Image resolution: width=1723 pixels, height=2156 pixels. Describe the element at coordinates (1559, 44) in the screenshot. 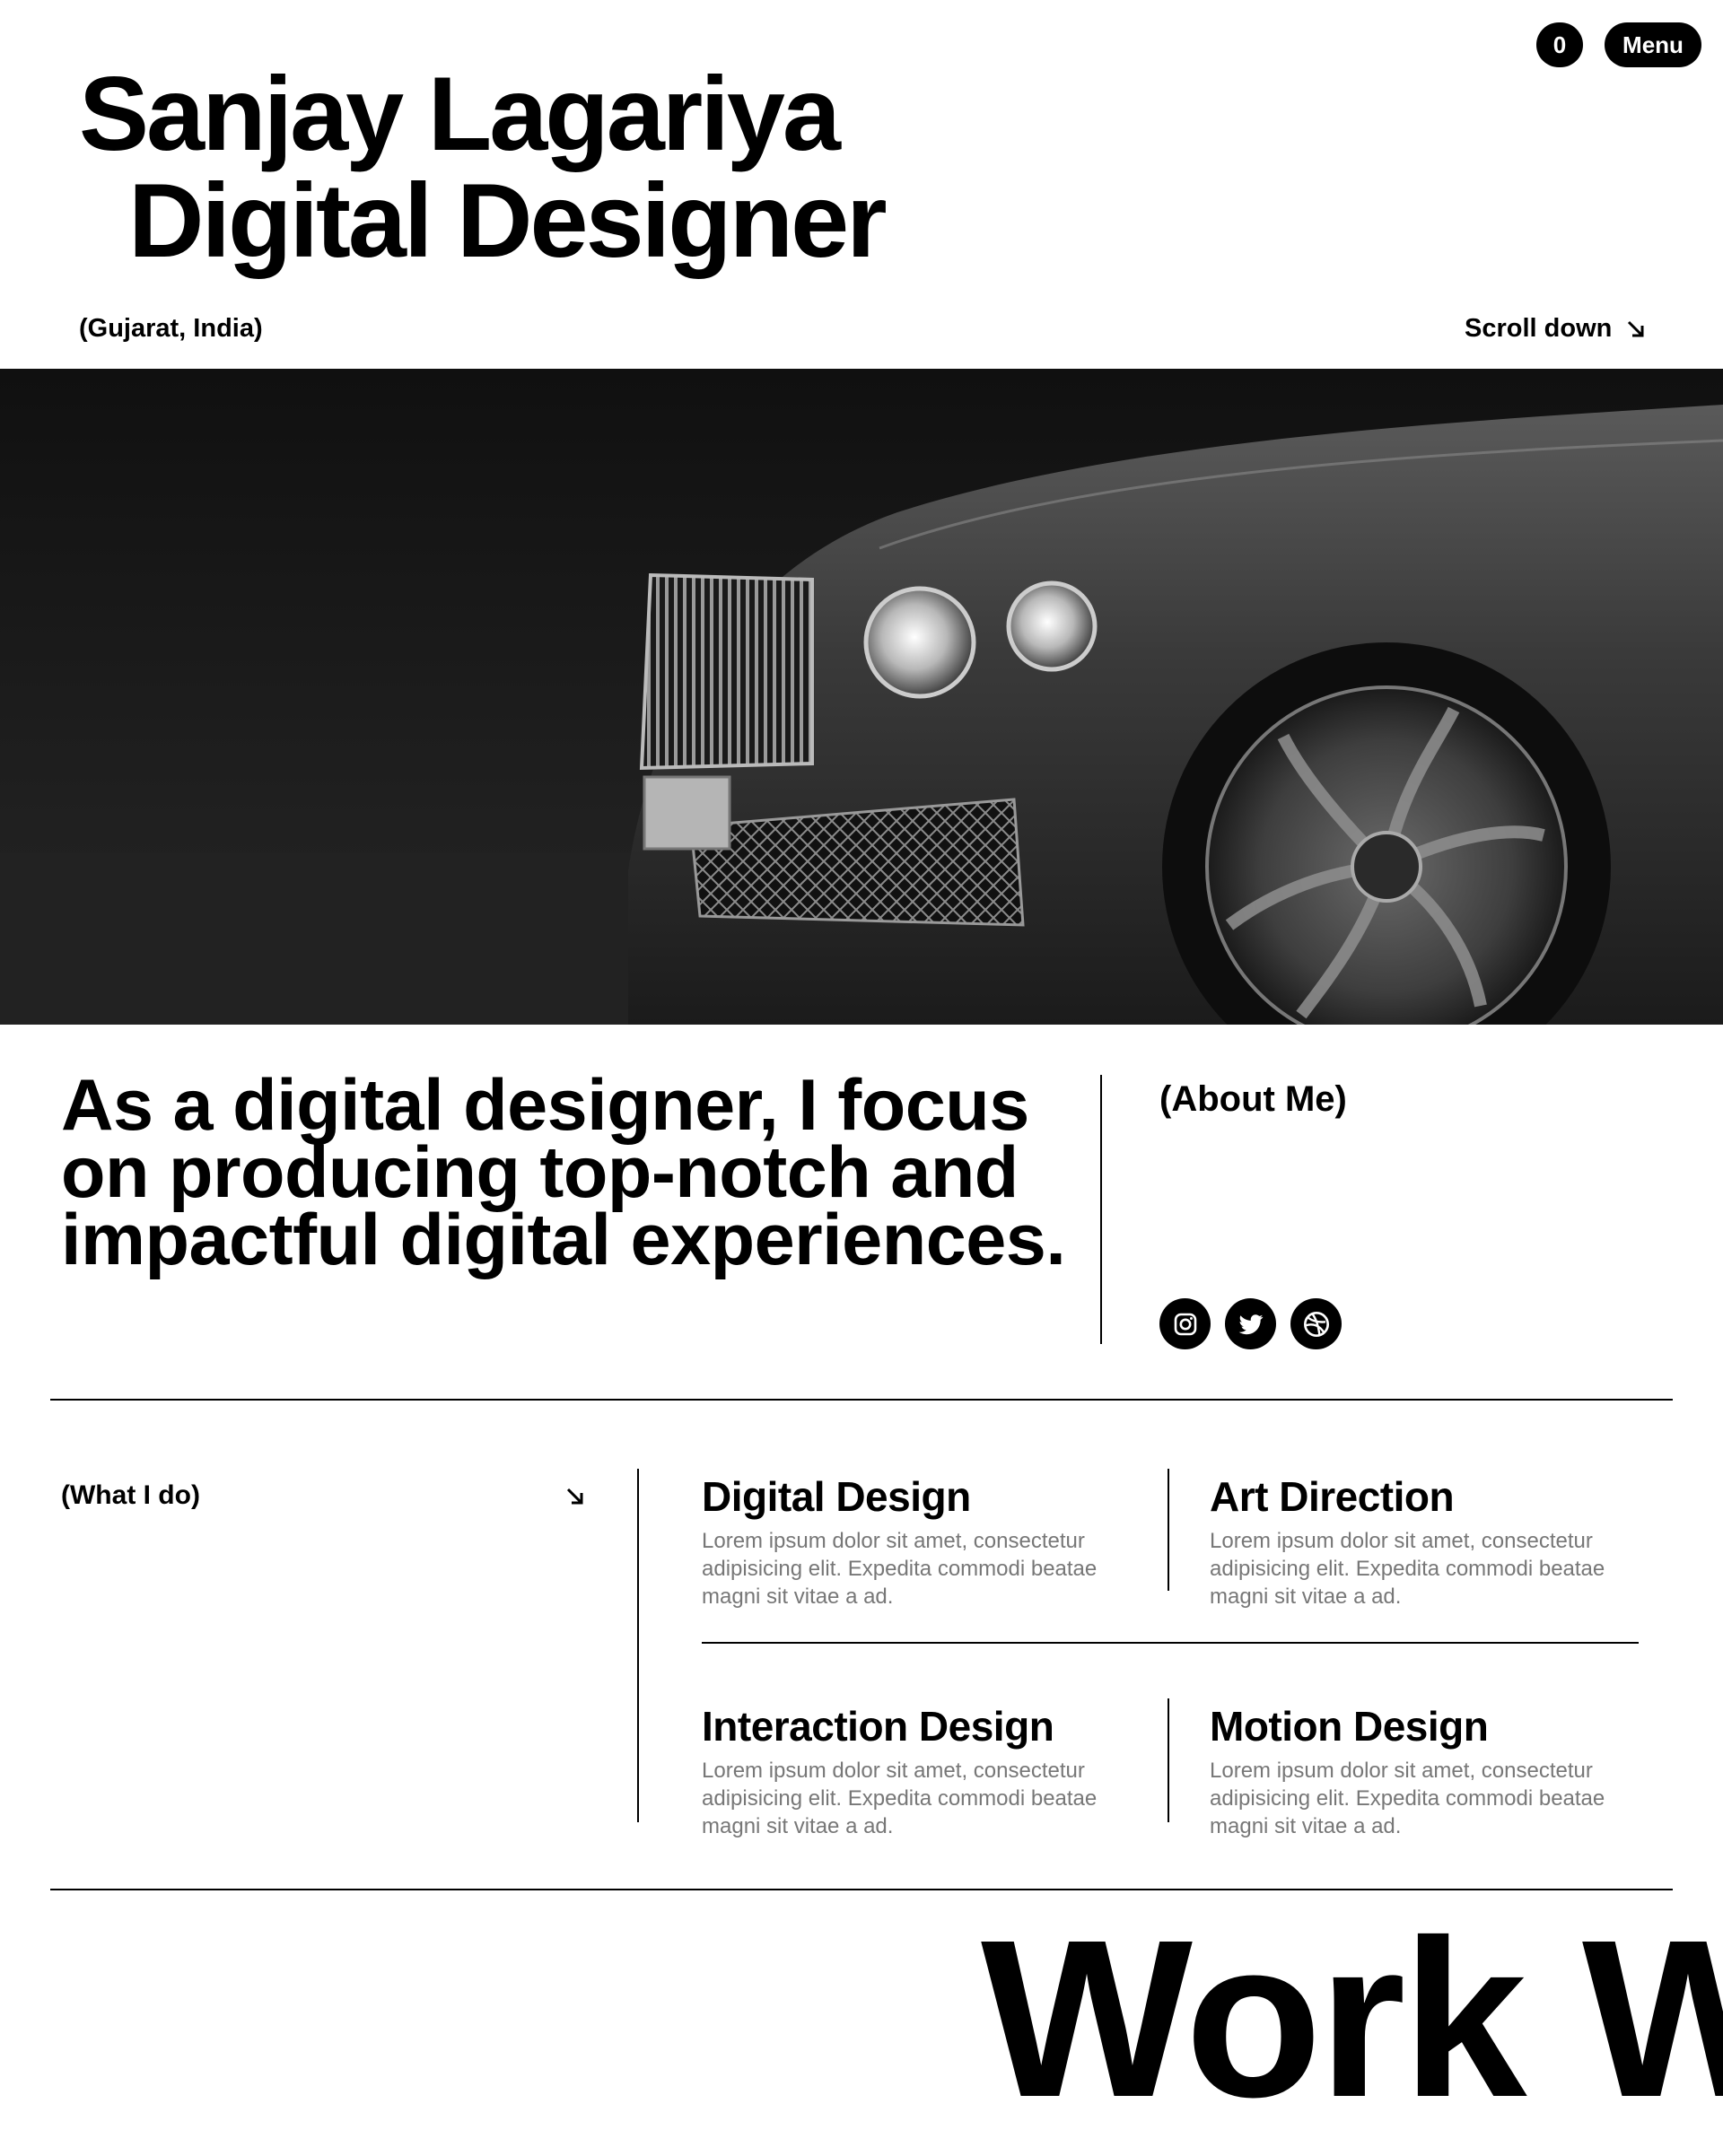

I see `cart-count-badge: 0` at that location.